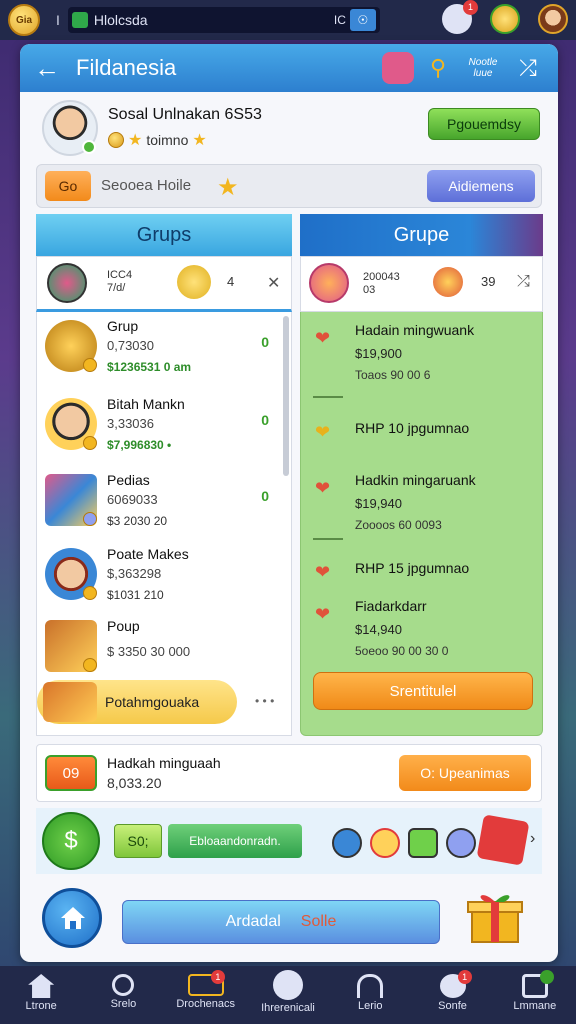  I want to click on item-money: $1031 210, so click(135, 595).